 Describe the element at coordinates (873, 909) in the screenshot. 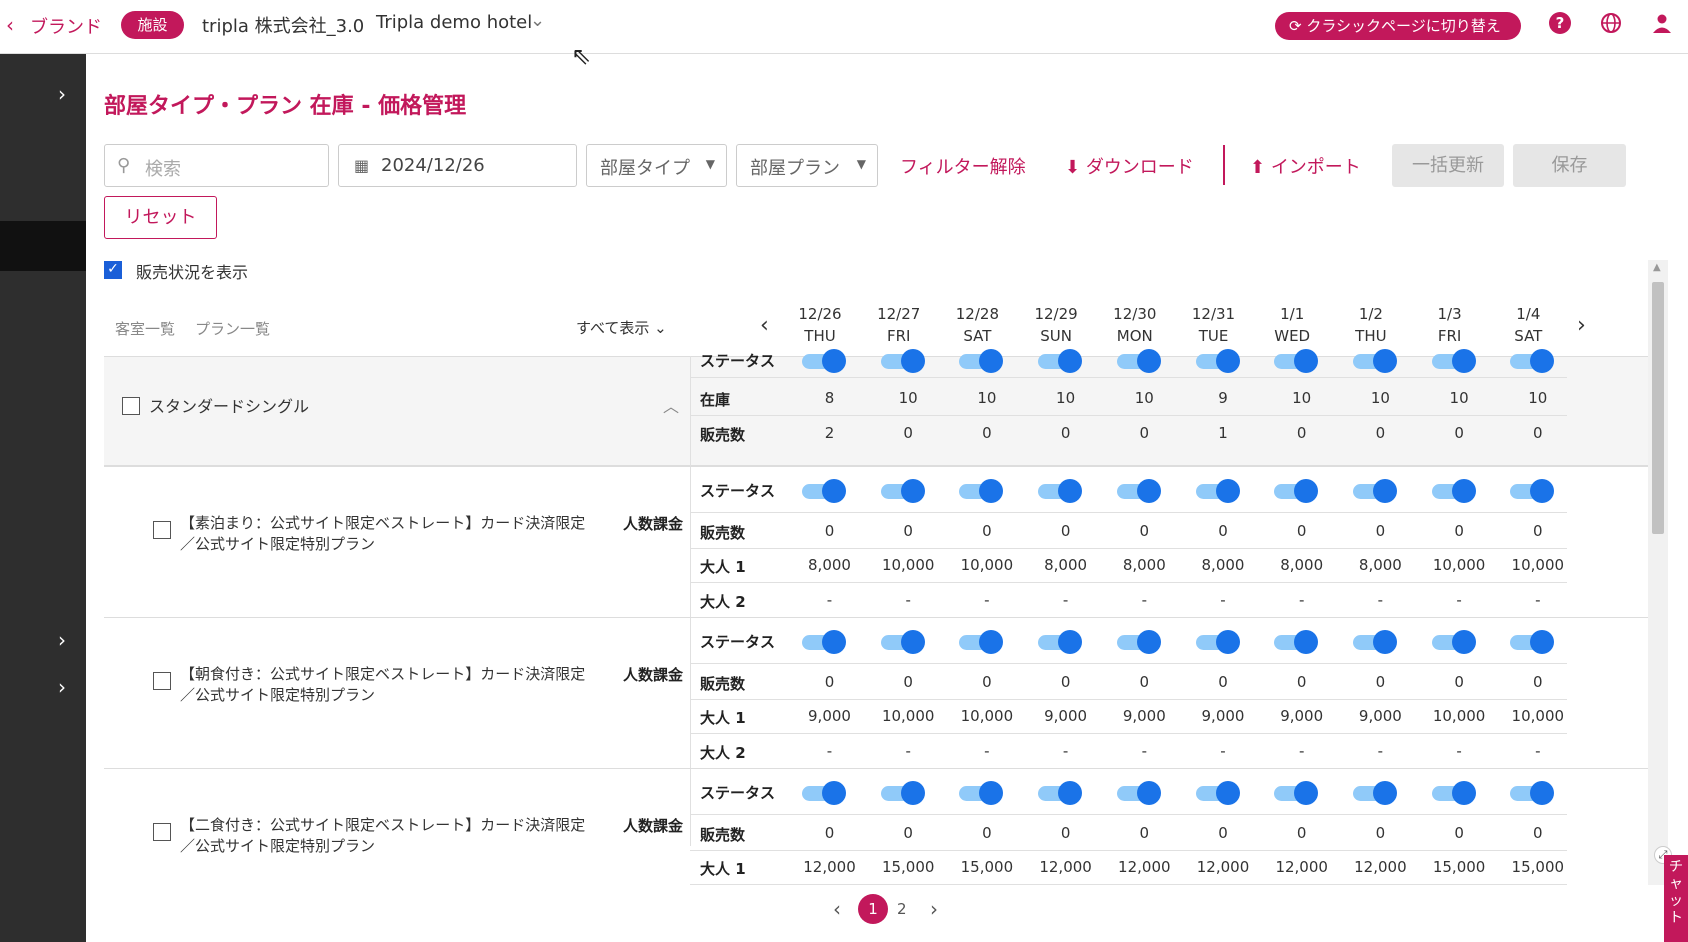

I see `page-current: 1` at that location.